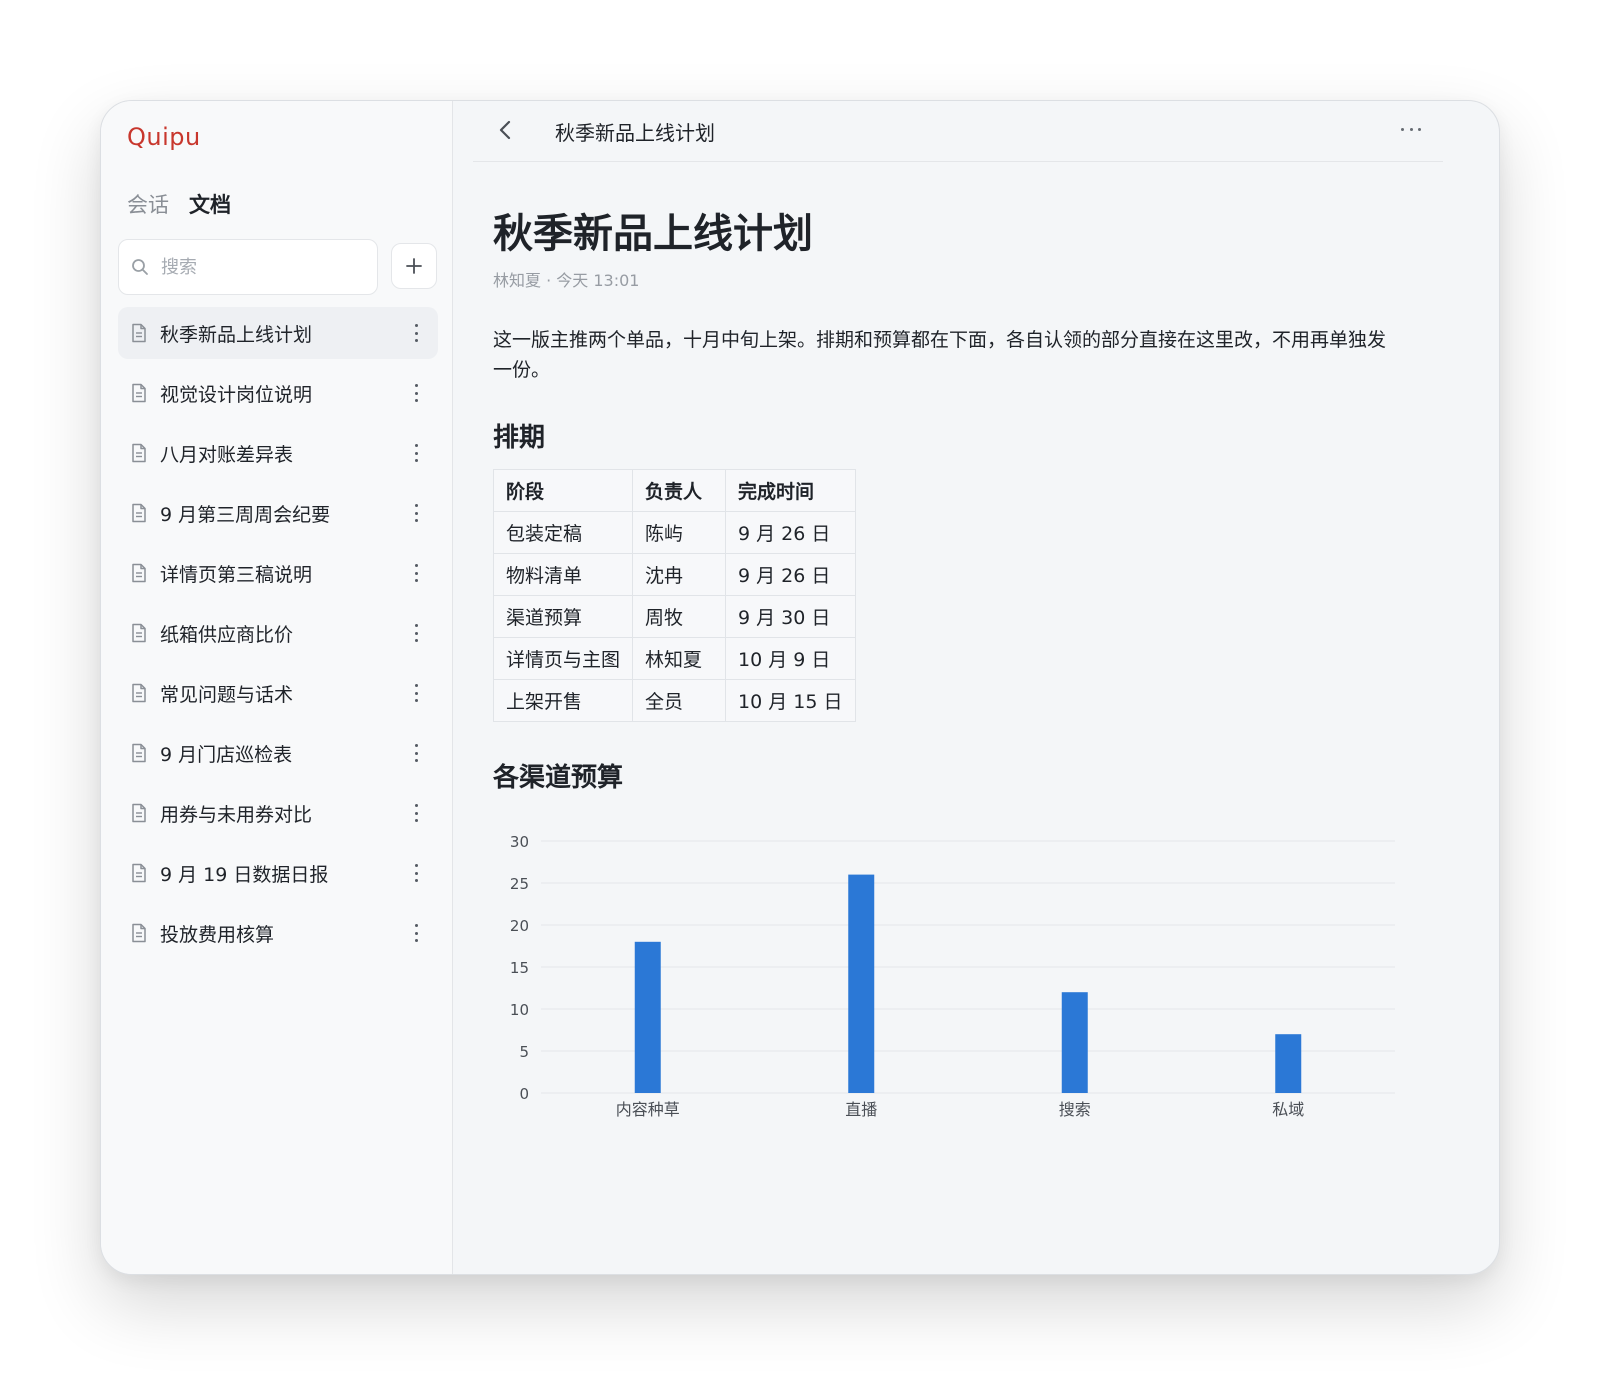 Image resolution: width=1600 pixels, height=1377 pixels. I want to click on document-item-title: 秋季新品上线计划, so click(236, 334).